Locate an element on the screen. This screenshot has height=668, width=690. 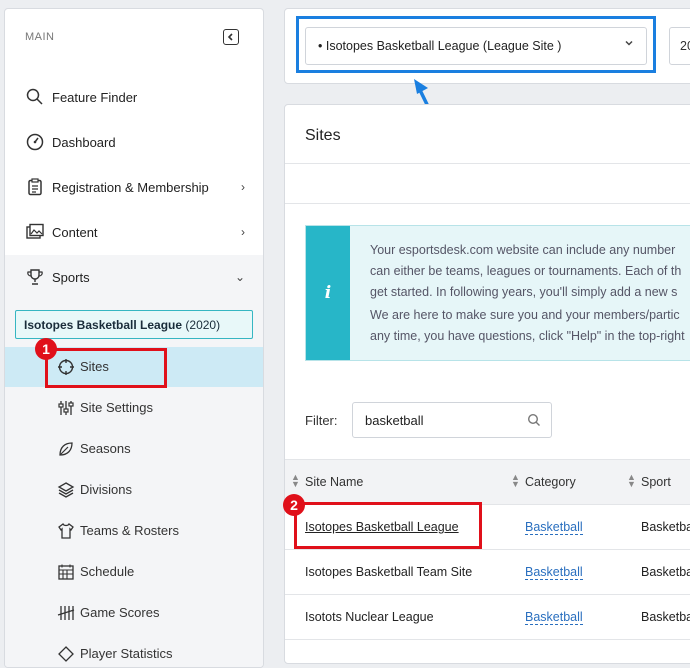
sidebar-subitem-label: Schedule is located at coordinates (107, 571).